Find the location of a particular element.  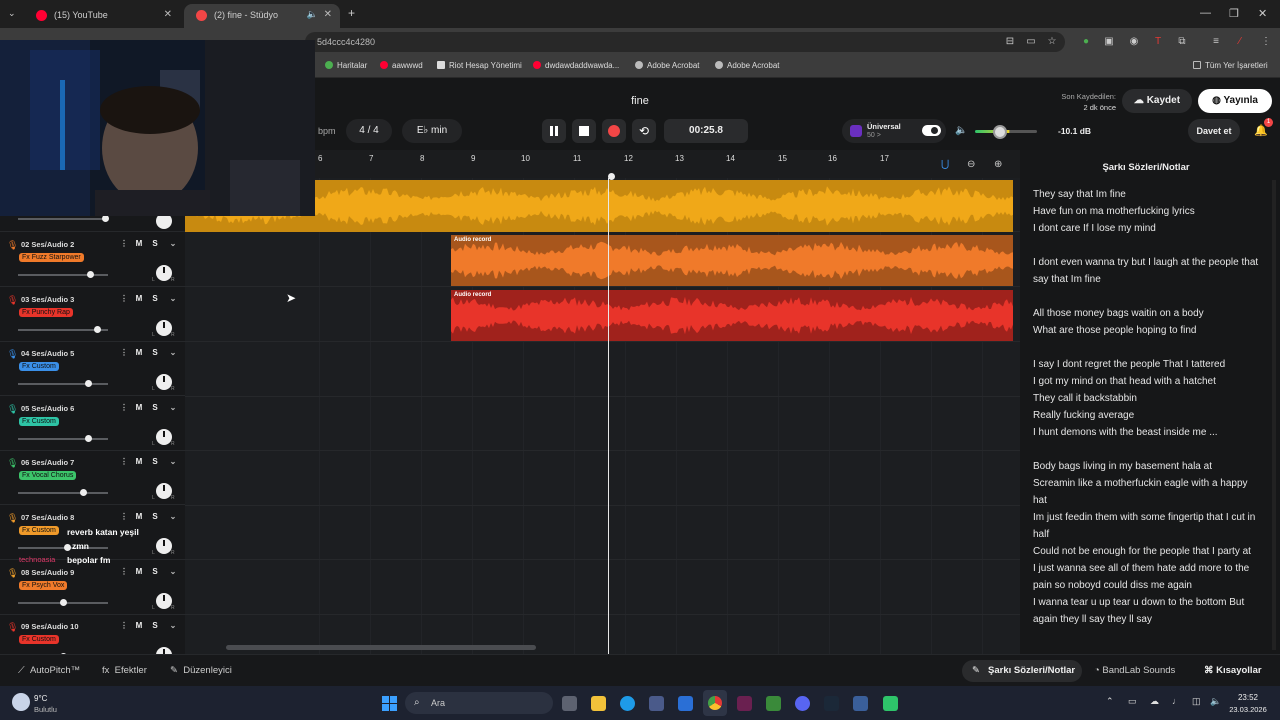

volume-icon: 🔈 is located at coordinates (961, 130).